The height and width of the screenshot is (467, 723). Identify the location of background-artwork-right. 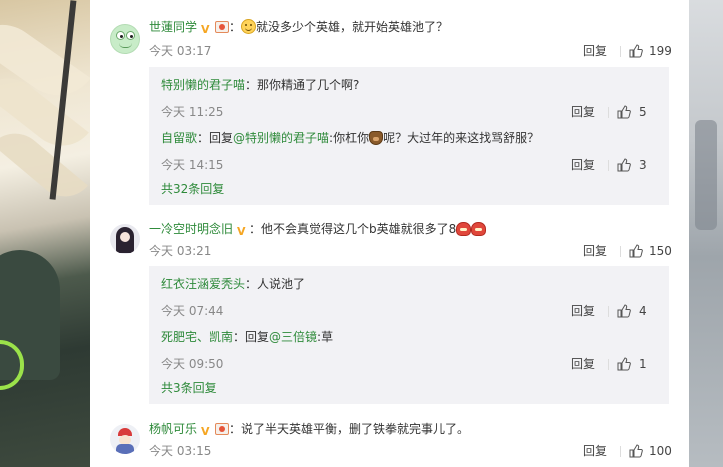
(706, 233).